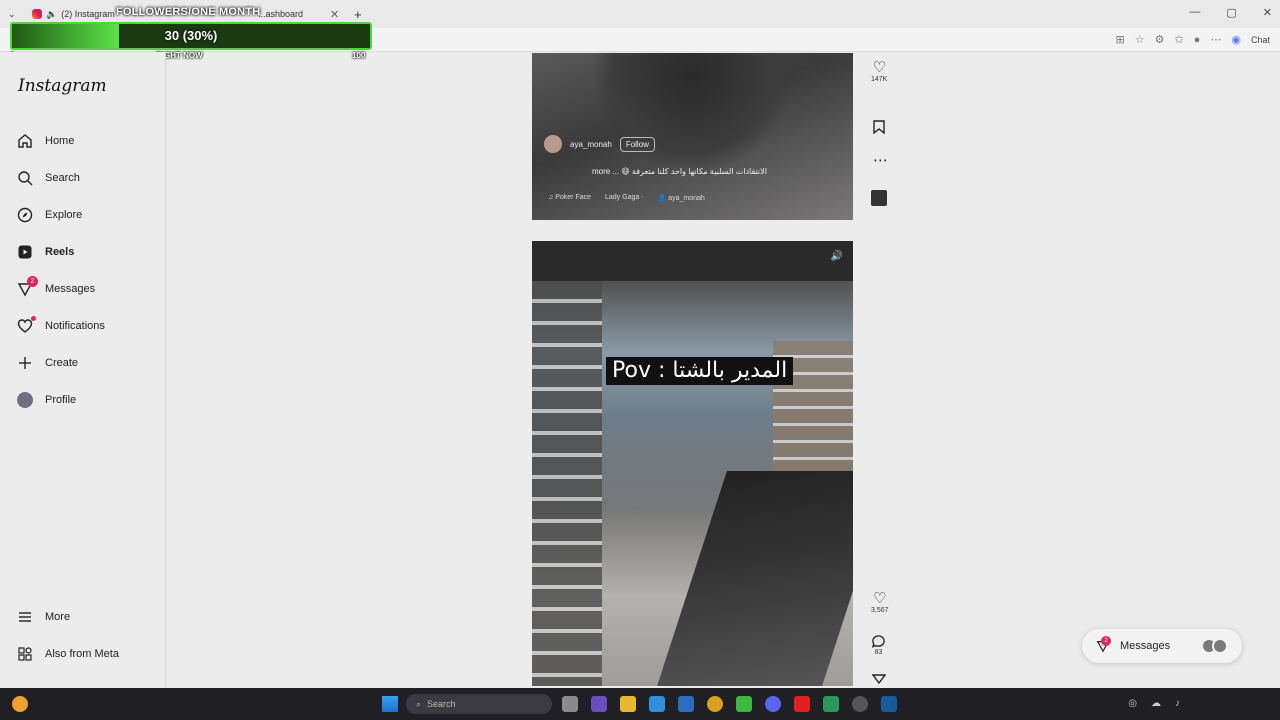  What do you see at coordinates (25, 654) in the screenshot?
I see `grid-icon` at bounding box center [25, 654].